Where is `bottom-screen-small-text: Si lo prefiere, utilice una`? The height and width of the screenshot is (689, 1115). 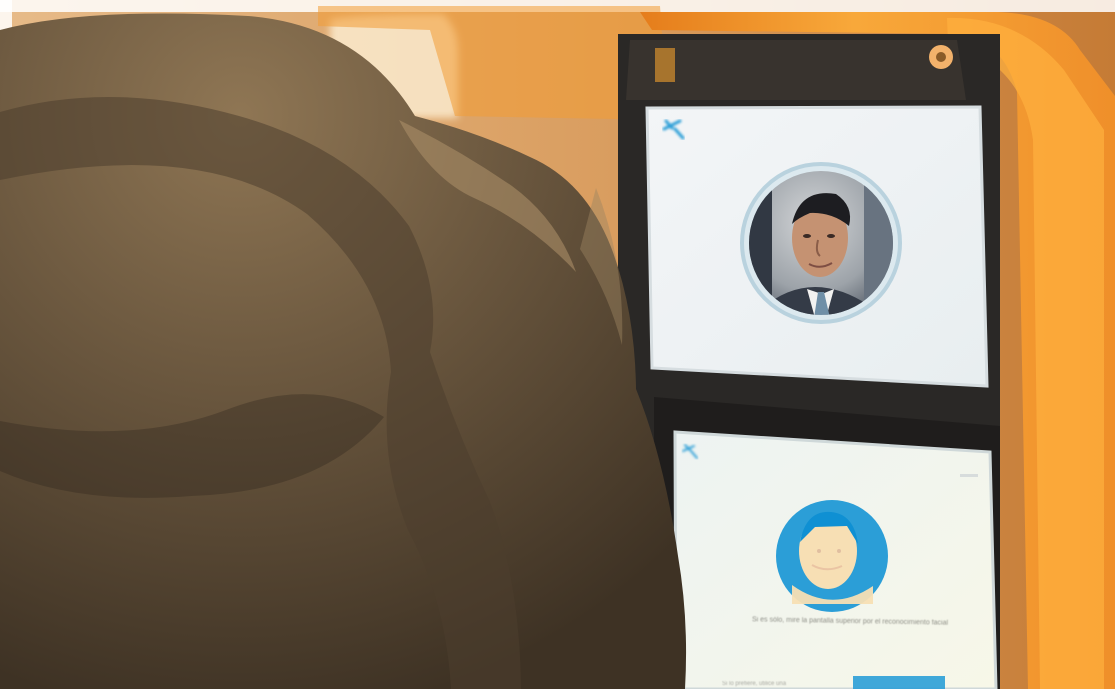
bottom-screen-small-text: Si lo prefiere, utilice una is located at coordinates (754, 684).